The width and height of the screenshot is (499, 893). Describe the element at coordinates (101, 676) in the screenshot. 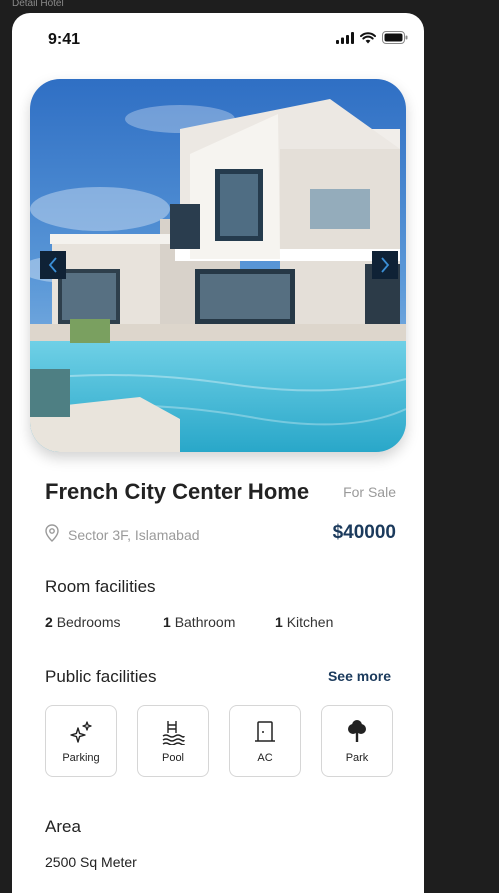

I see `public-facilities-title: Public facilities` at that location.